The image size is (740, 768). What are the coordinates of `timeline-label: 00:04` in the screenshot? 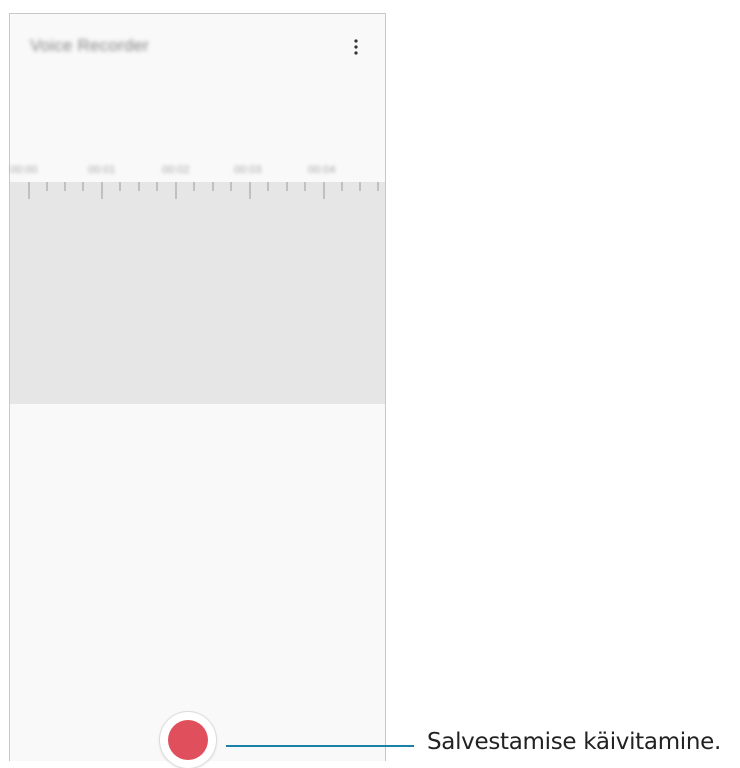 It's located at (322, 170).